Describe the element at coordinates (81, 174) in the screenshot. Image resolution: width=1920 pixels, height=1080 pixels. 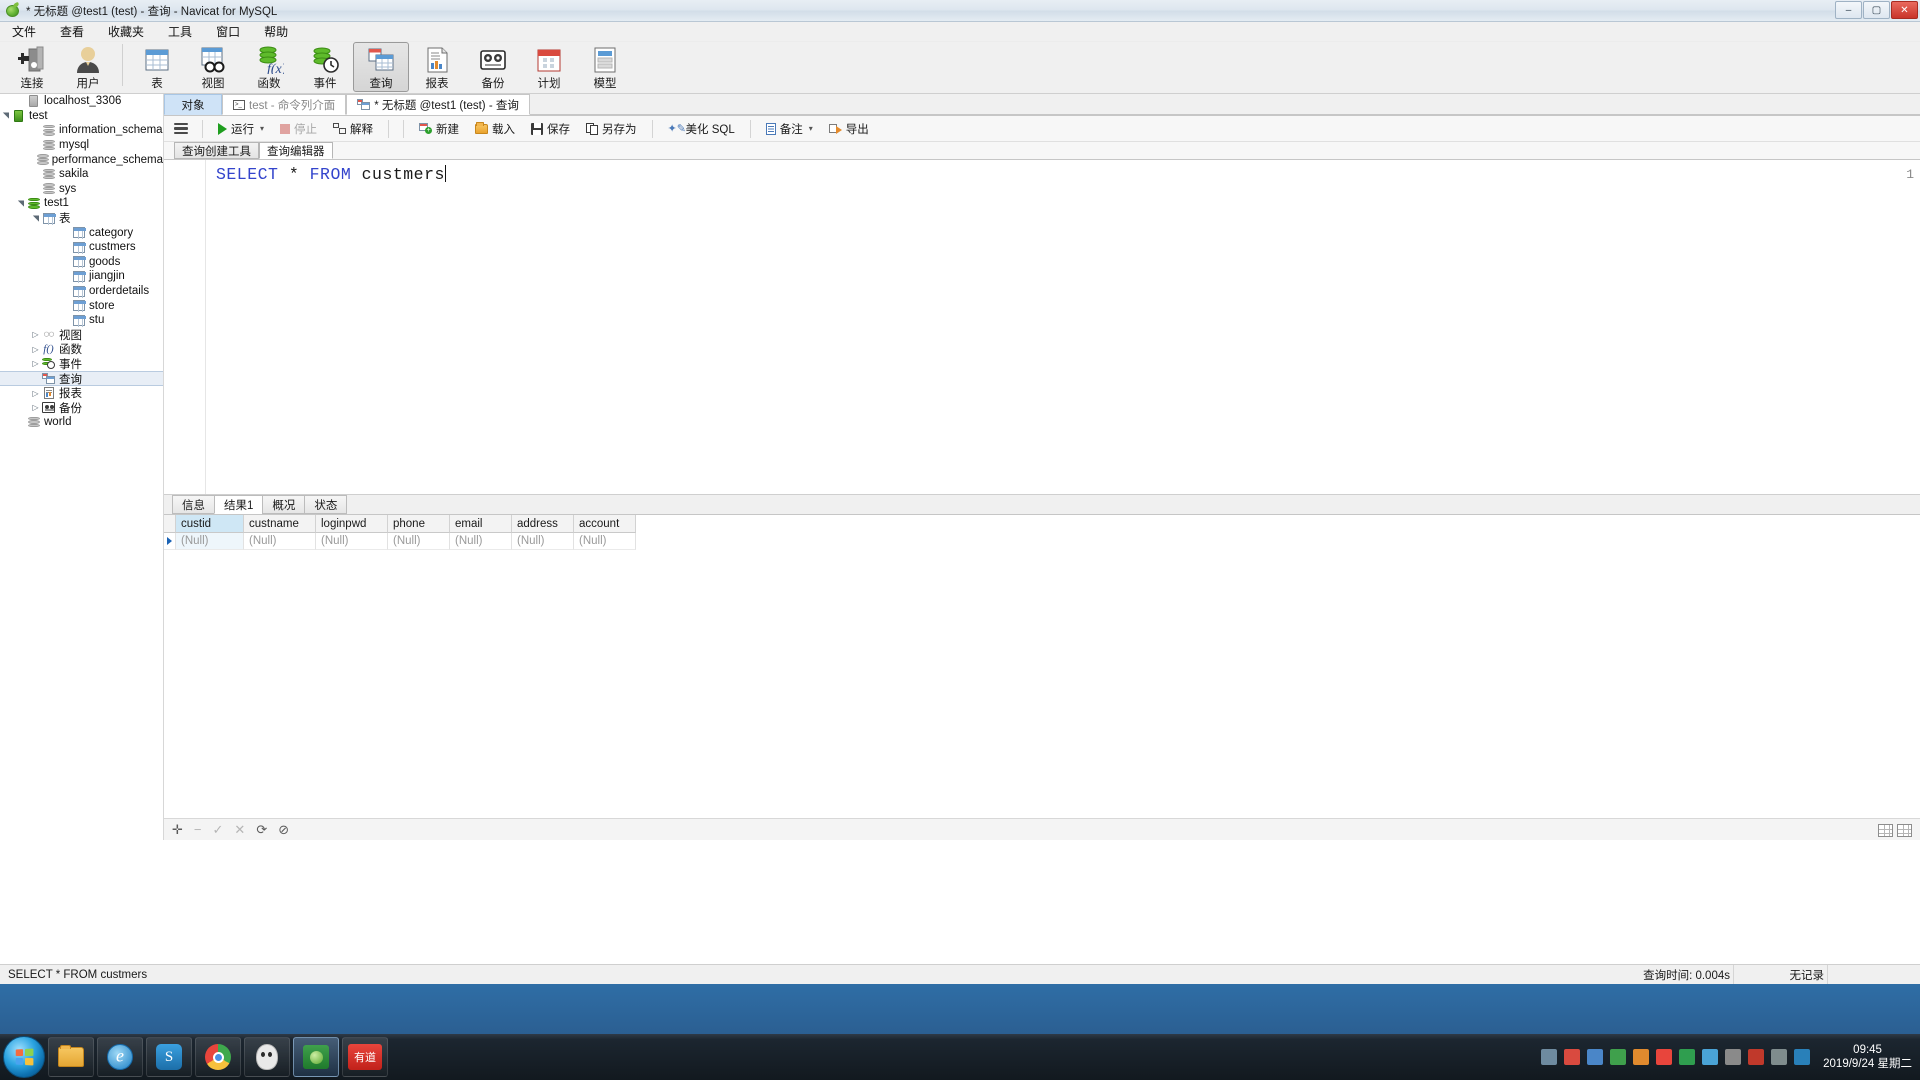
I see `tree-node-sakila: sakila` at that location.